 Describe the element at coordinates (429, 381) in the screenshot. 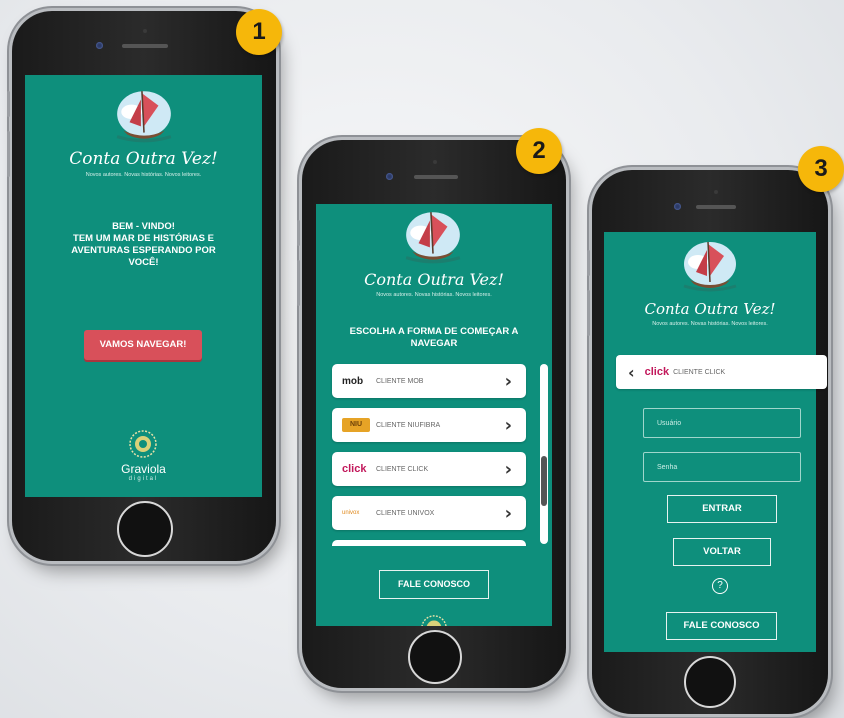

I see `provider-mob-card: mob CLIENTE MOB ›` at that location.